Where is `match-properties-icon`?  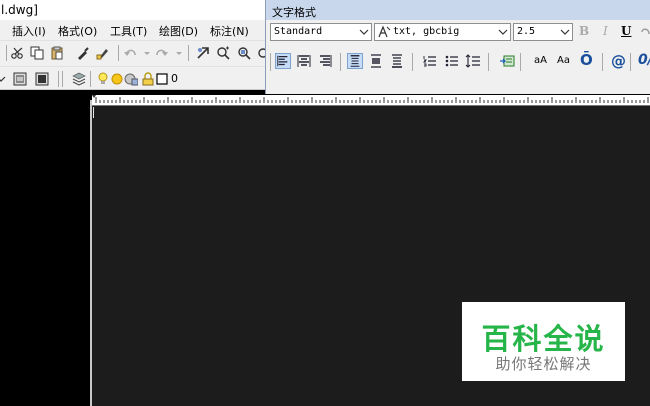 match-properties-icon is located at coordinates (83, 53).